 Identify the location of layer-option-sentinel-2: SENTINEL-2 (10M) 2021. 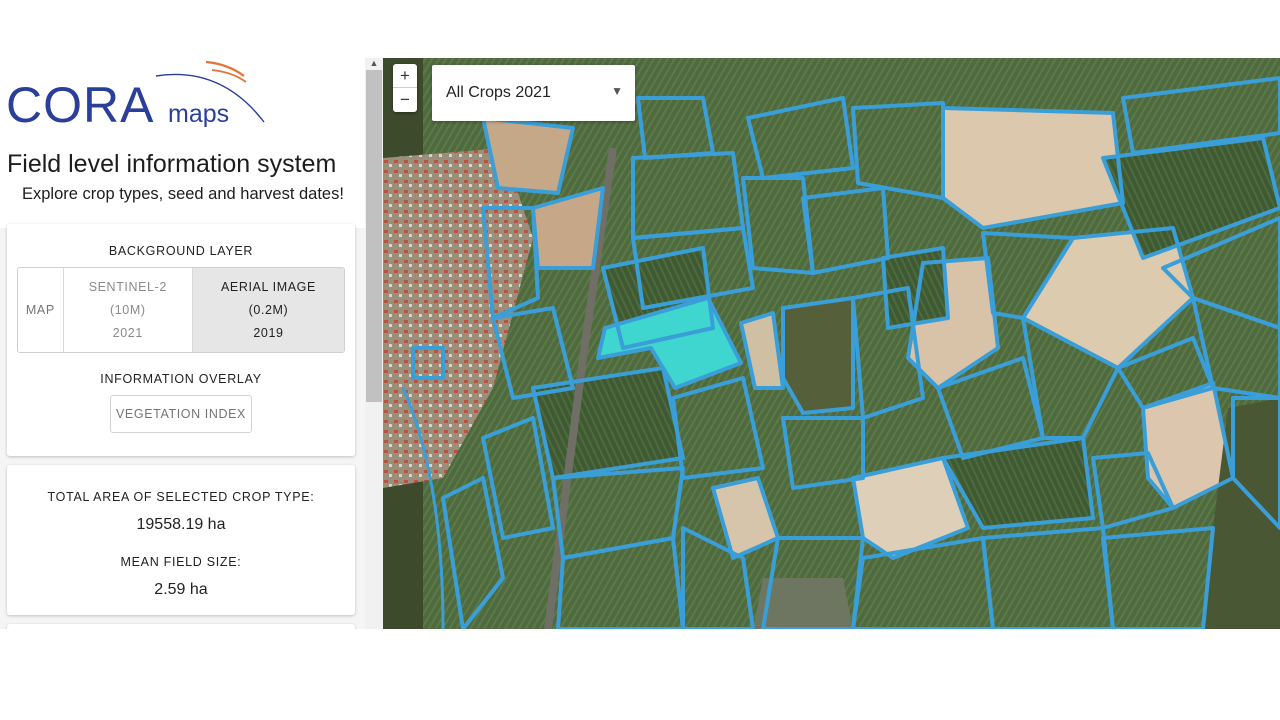
(128, 310).